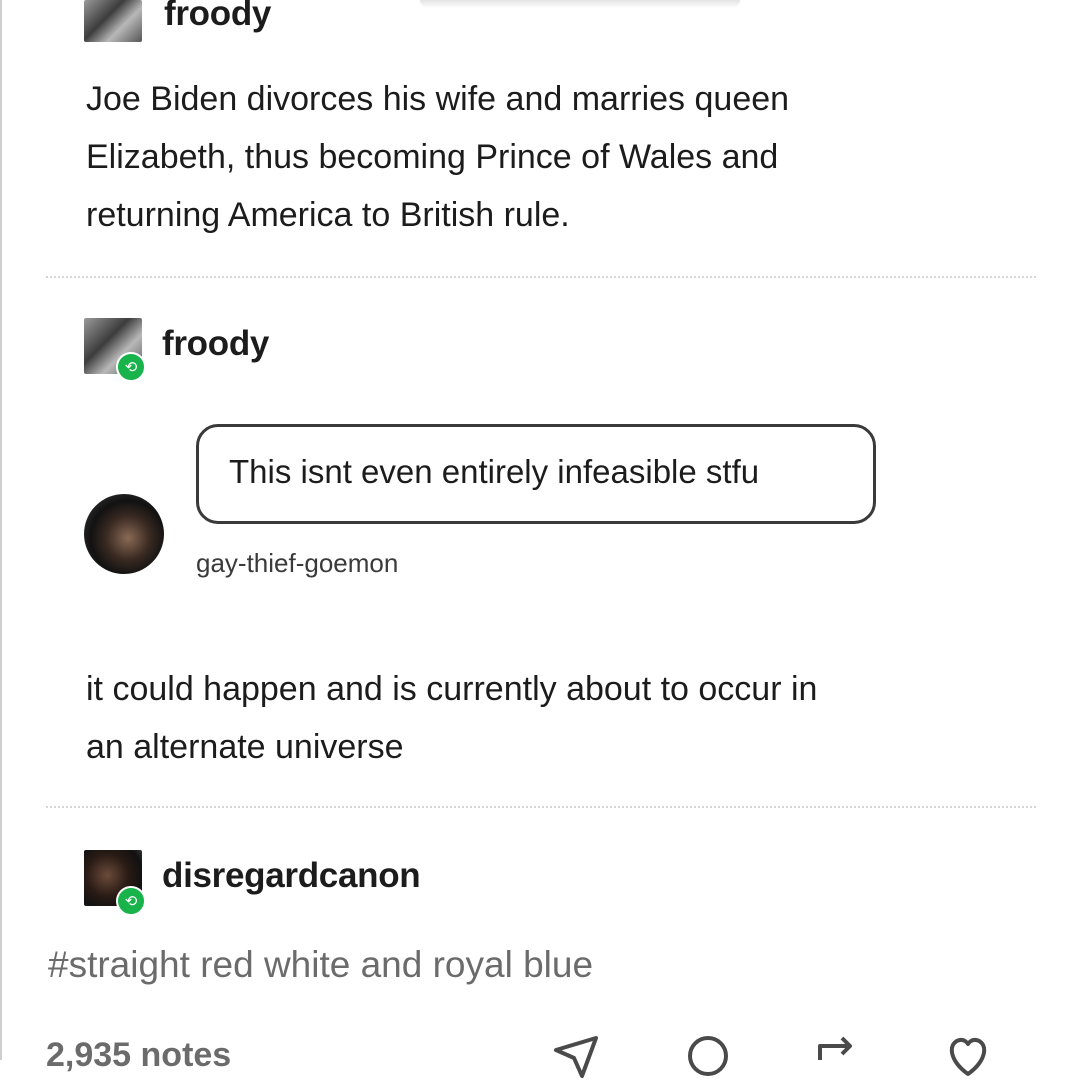  Describe the element at coordinates (138, 1055) in the screenshot. I see `notes-count: 2,935 notes` at that location.